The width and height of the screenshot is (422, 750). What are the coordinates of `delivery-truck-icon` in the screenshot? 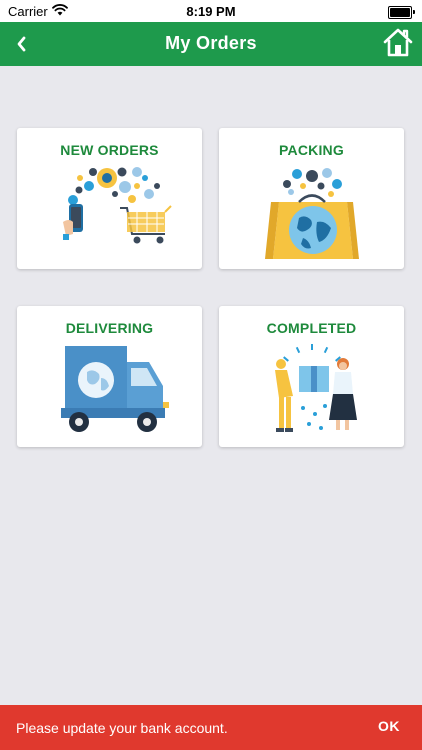 It's located at (115, 389).